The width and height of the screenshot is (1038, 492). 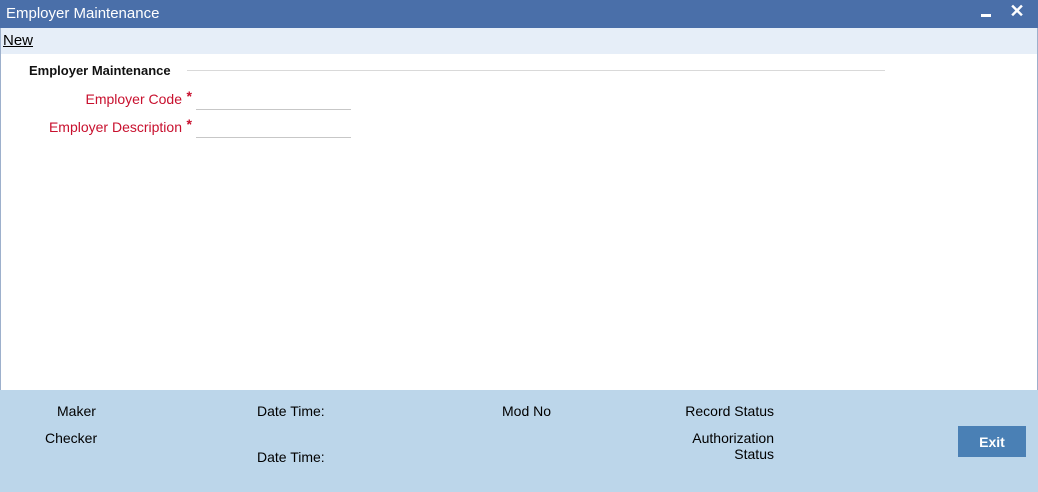 What do you see at coordinates (291, 411) in the screenshot?
I see `maker-datetime-label: Date Time:` at bounding box center [291, 411].